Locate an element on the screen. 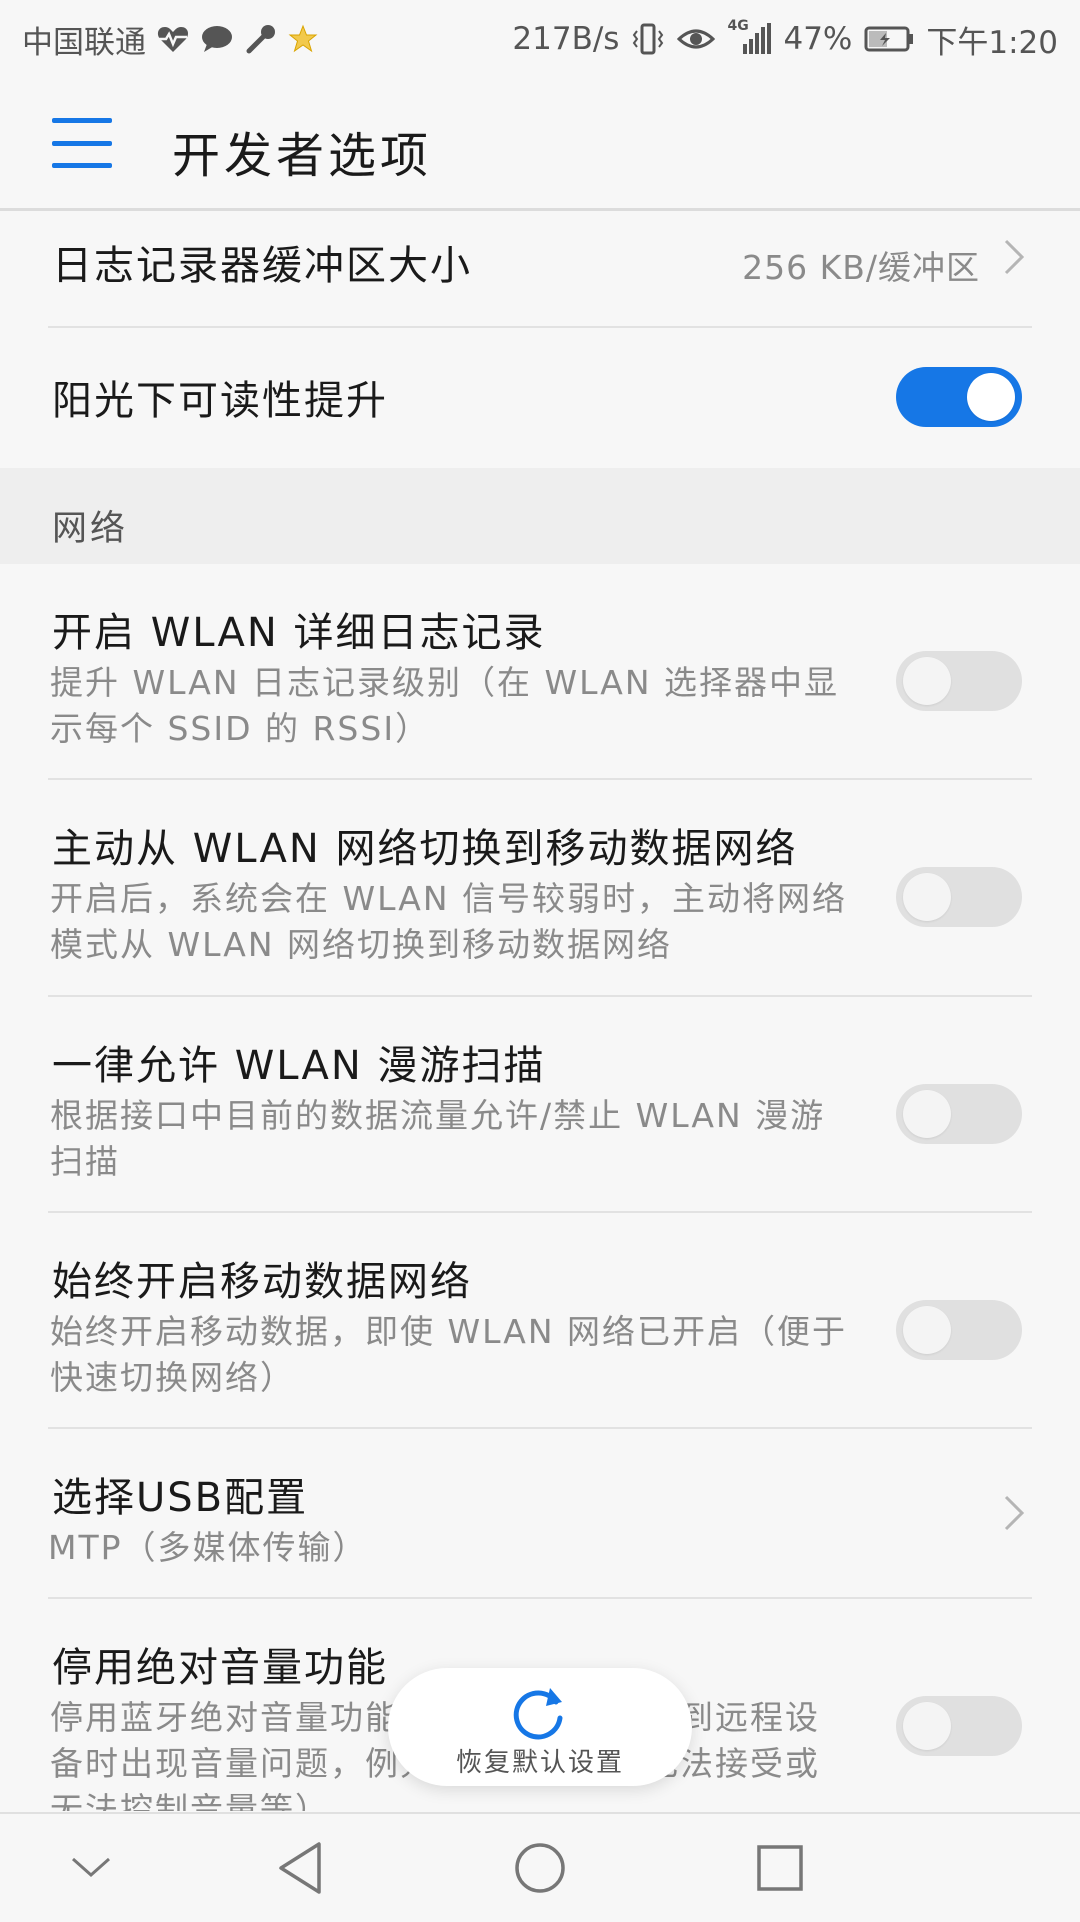 This screenshot has width=1080, height=1922. recents-square-icon is located at coordinates (780, 1868).